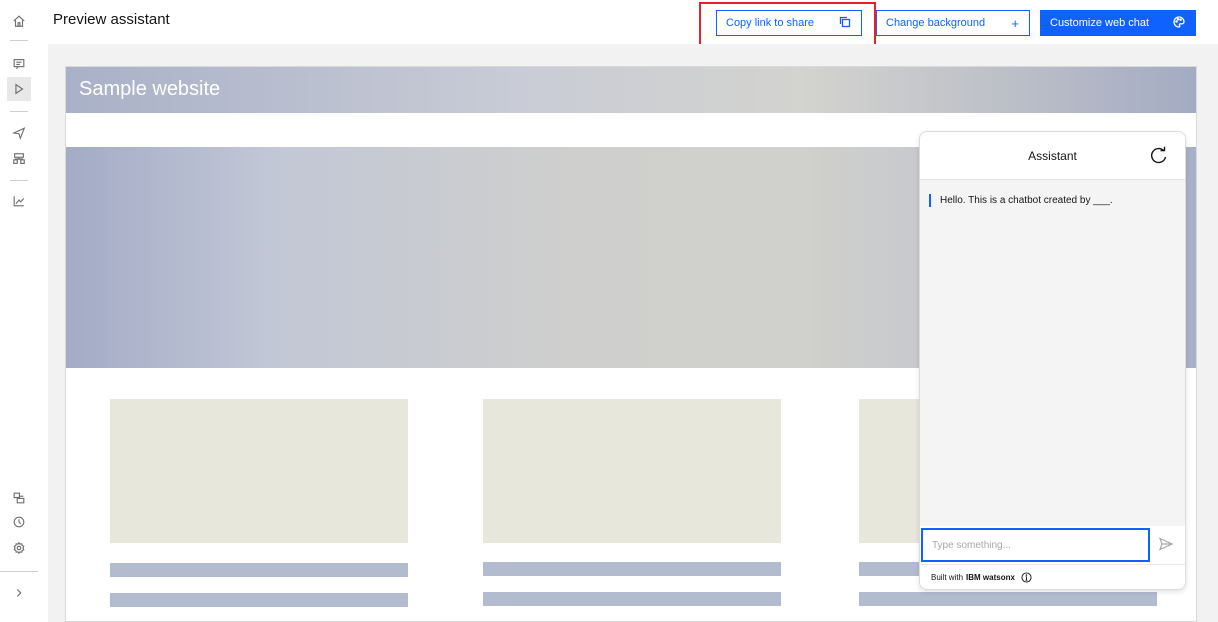  I want to click on site-header: Sample website, so click(631, 90).